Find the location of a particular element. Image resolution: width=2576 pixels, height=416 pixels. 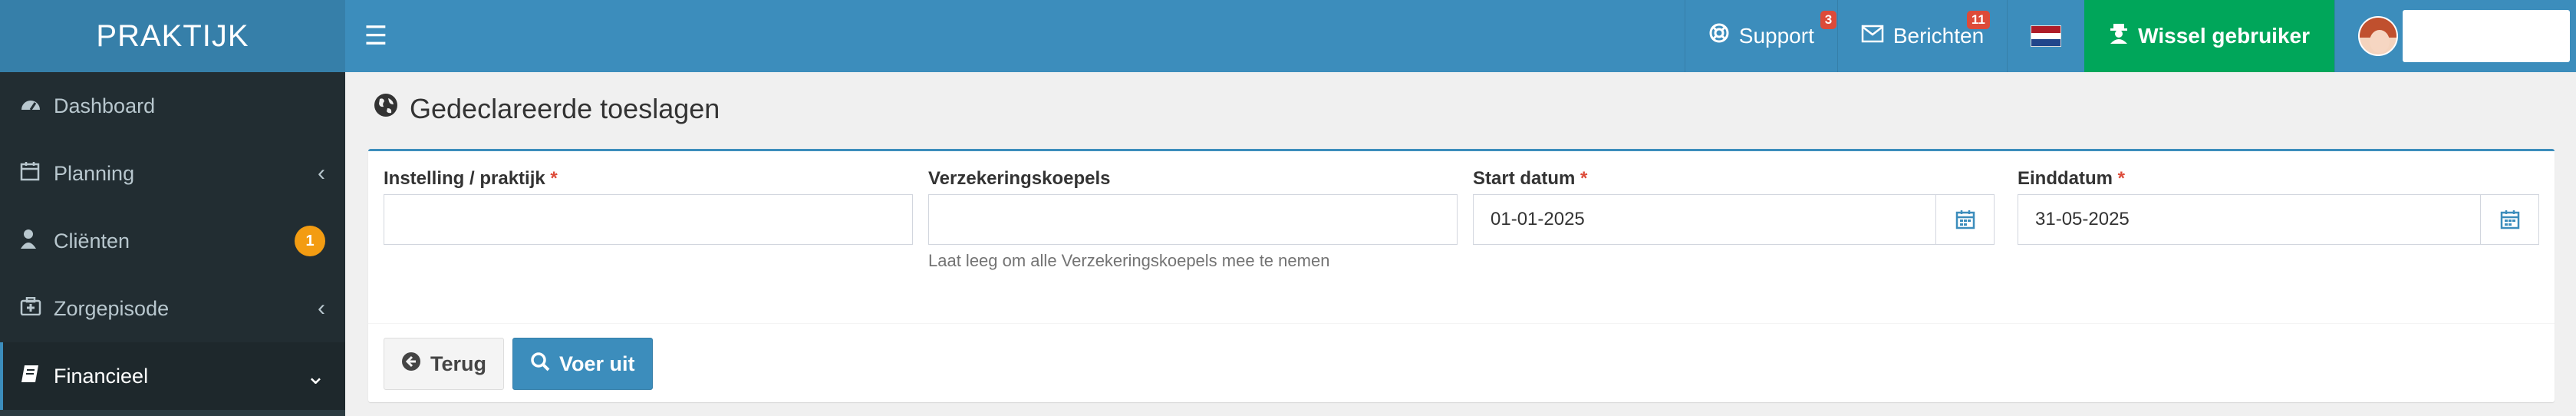

sidebar-item-label: Dashboard is located at coordinates (105, 106).